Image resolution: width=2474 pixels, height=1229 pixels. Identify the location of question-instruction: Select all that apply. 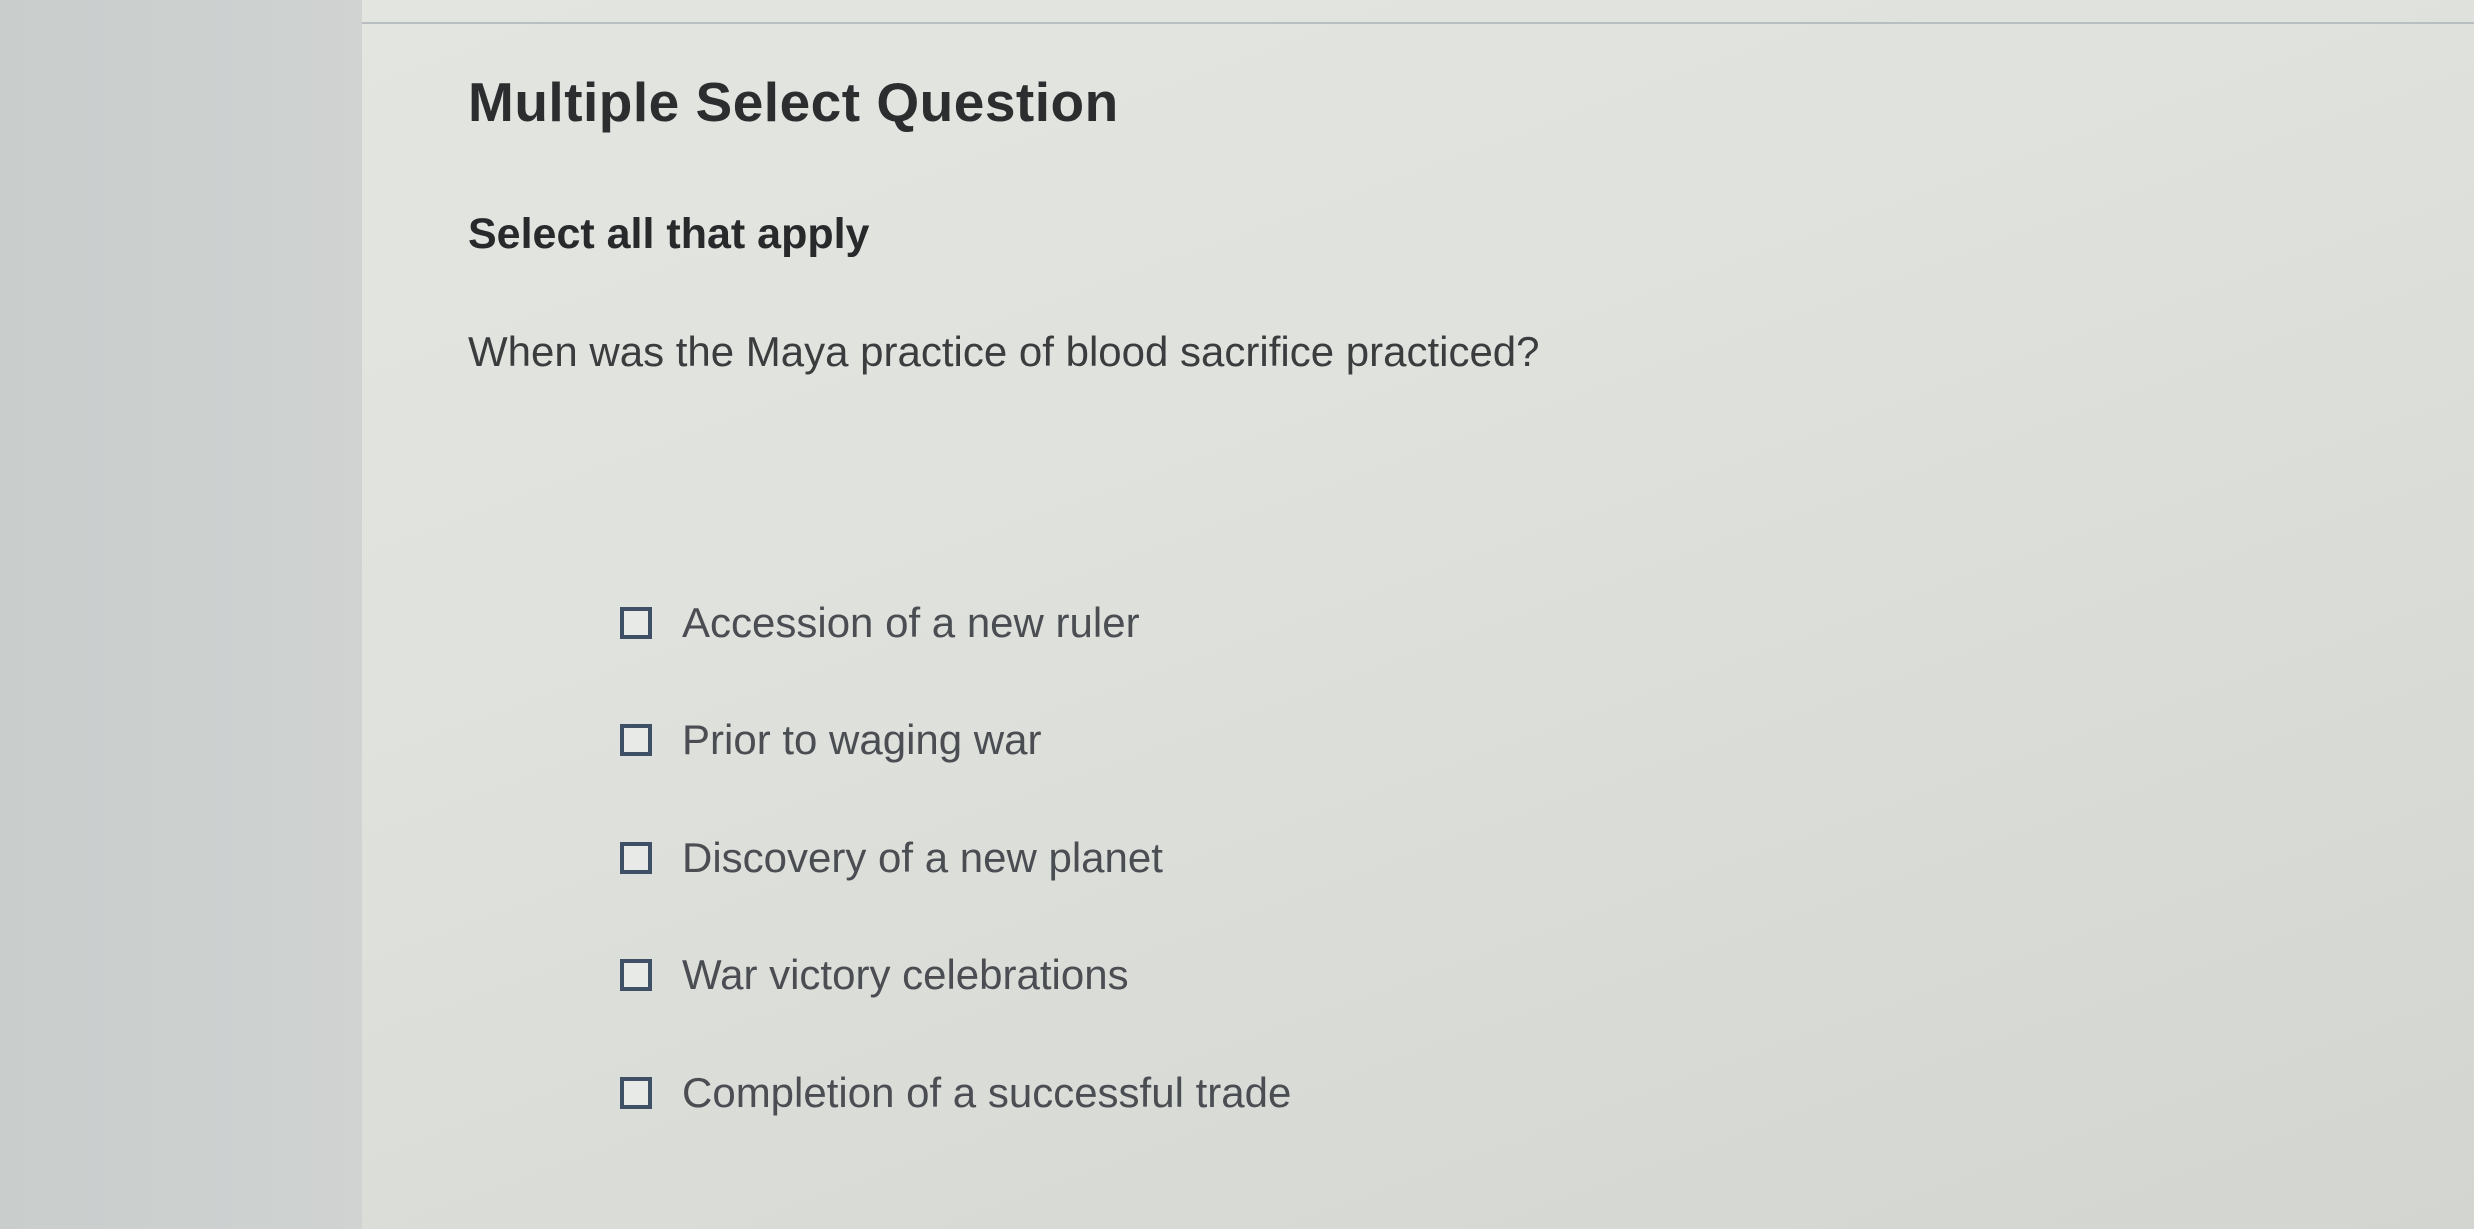
(669, 234).